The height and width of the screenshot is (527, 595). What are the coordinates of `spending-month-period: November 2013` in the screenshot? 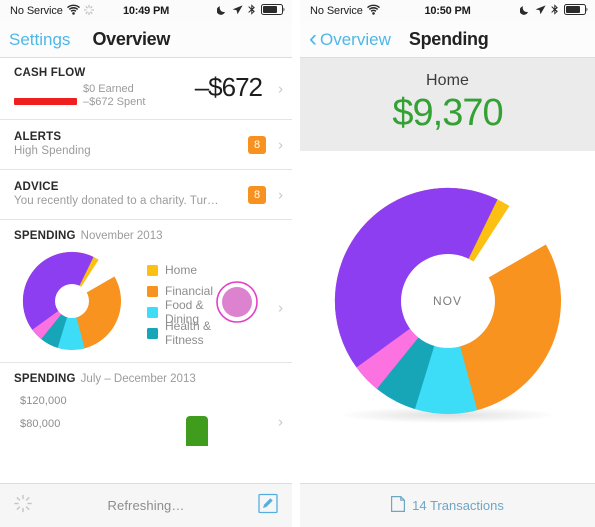 It's located at (121, 236).